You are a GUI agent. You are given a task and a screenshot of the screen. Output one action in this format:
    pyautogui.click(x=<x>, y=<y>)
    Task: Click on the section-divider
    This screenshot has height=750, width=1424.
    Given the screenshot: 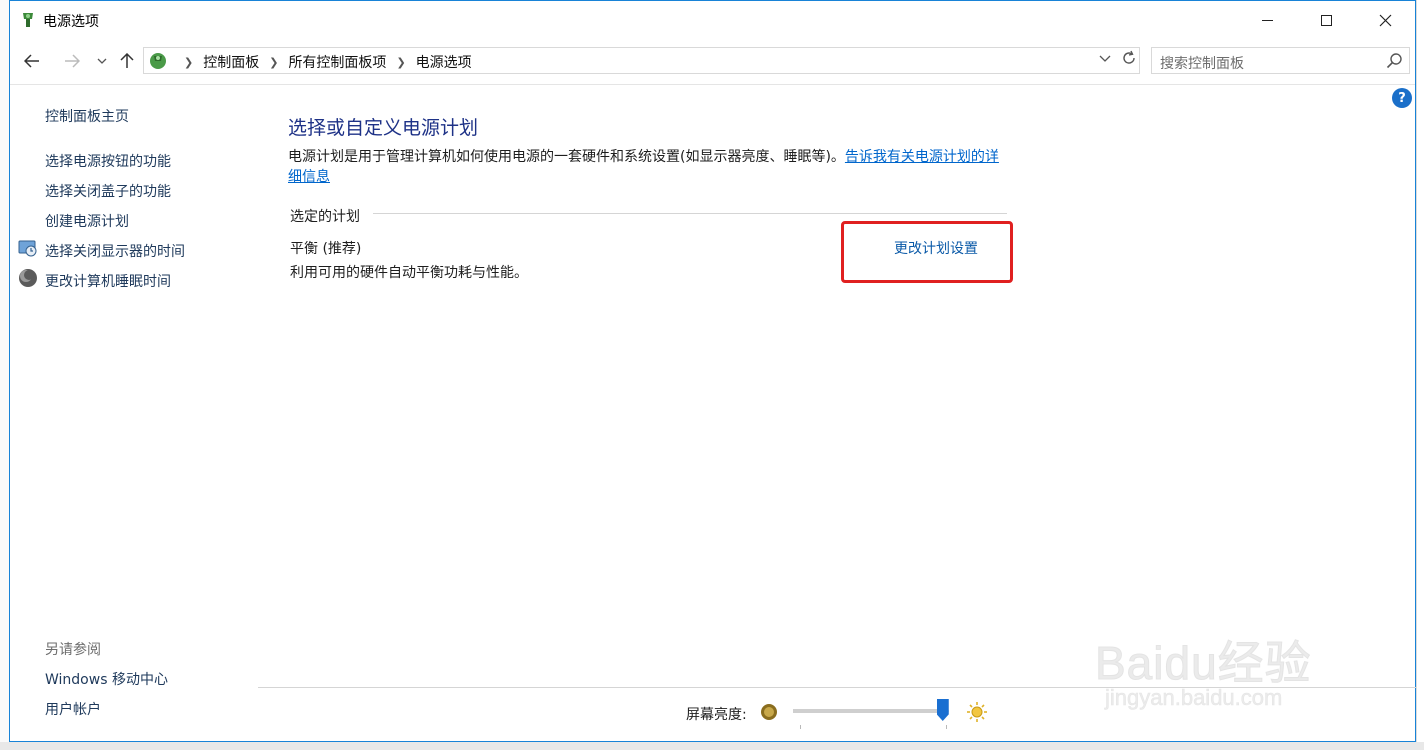 What is the action you would take?
    pyautogui.click(x=690, y=213)
    